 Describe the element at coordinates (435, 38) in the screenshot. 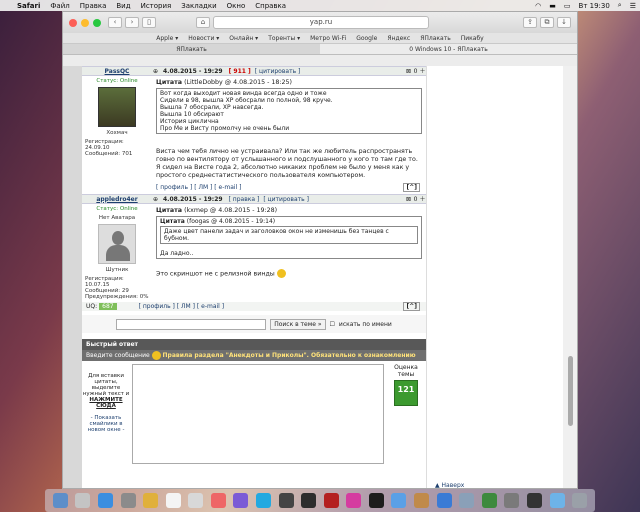

I see `fav-yaplakal: ЯПлакать` at that location.